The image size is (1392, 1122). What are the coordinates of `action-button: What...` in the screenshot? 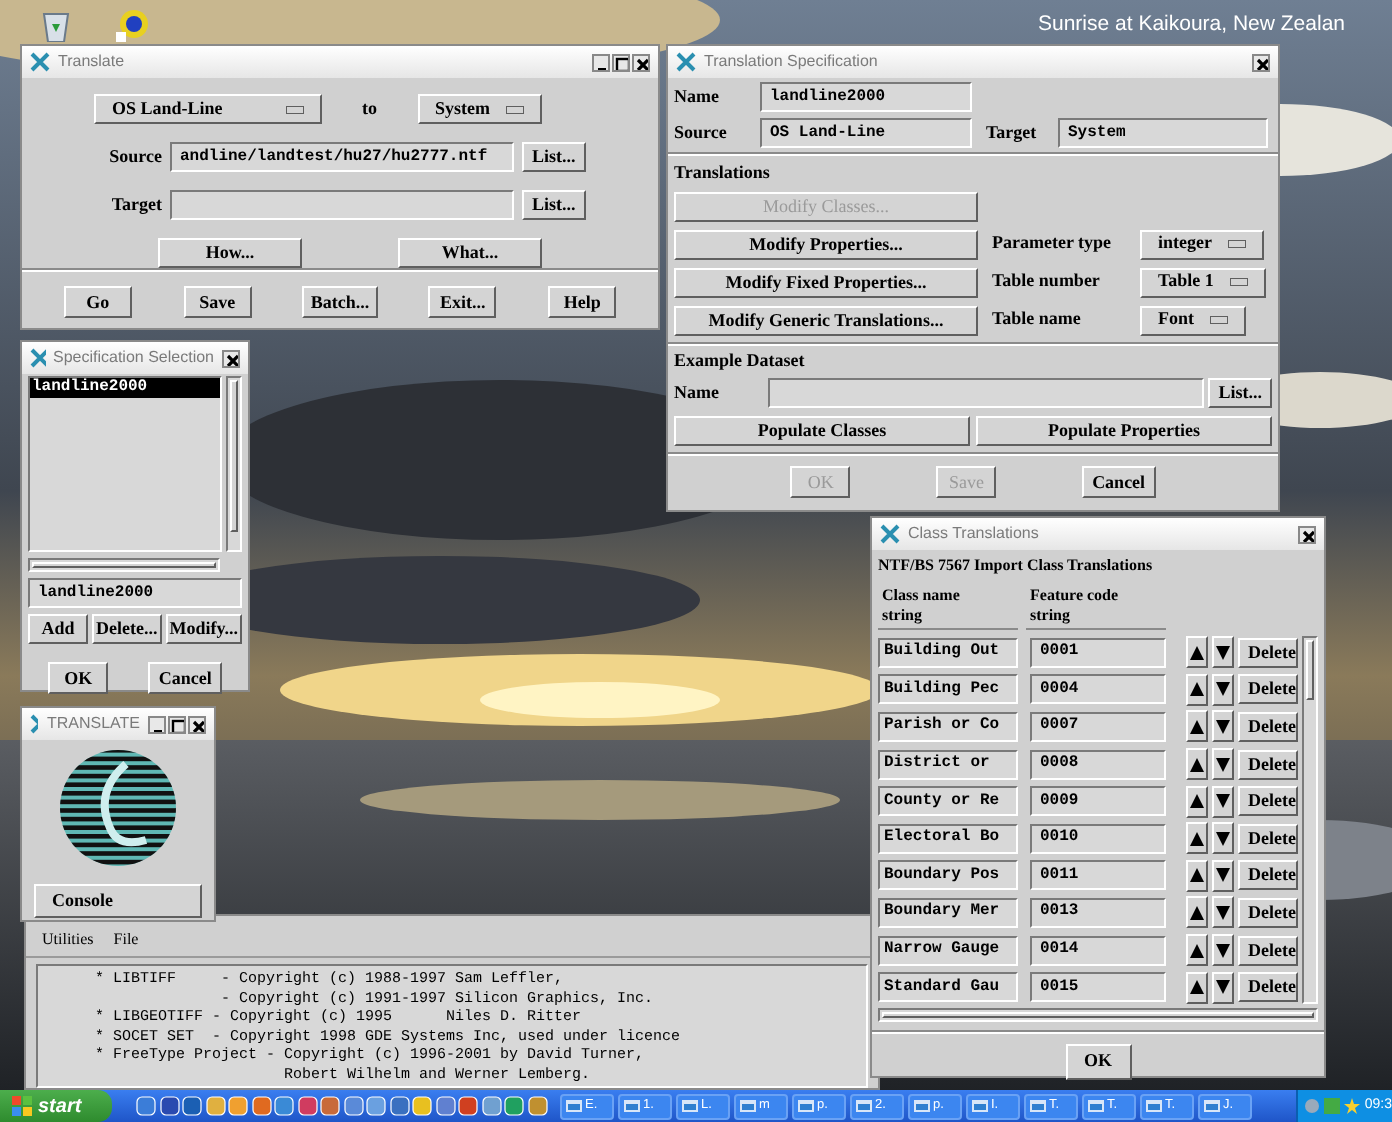 It's located at (470, 253).